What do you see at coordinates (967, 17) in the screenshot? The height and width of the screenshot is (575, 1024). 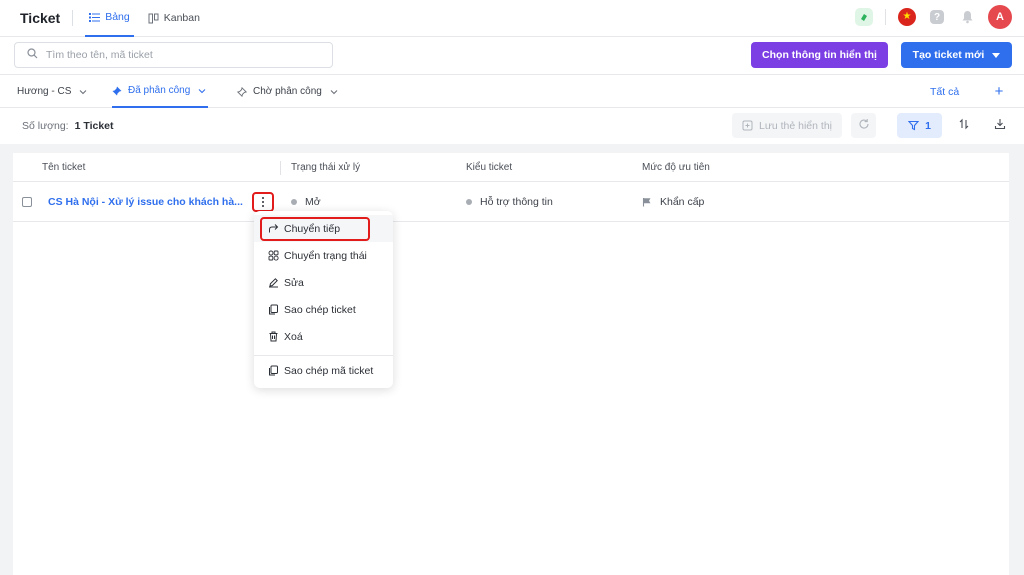 I see `bell-icon` at bounding box center [967, 17].